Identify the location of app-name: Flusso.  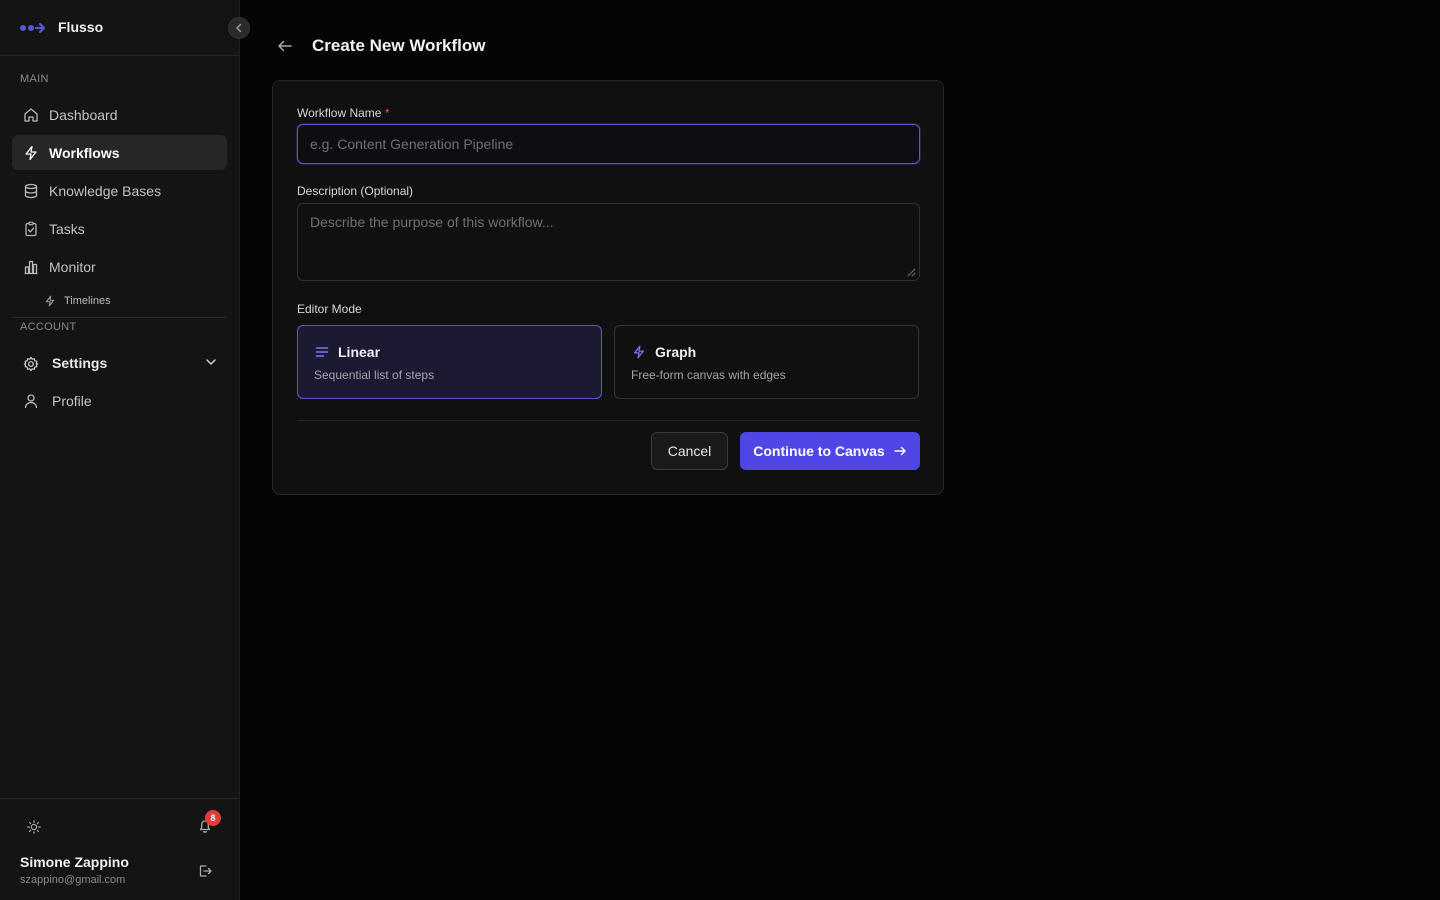
(81, 27).